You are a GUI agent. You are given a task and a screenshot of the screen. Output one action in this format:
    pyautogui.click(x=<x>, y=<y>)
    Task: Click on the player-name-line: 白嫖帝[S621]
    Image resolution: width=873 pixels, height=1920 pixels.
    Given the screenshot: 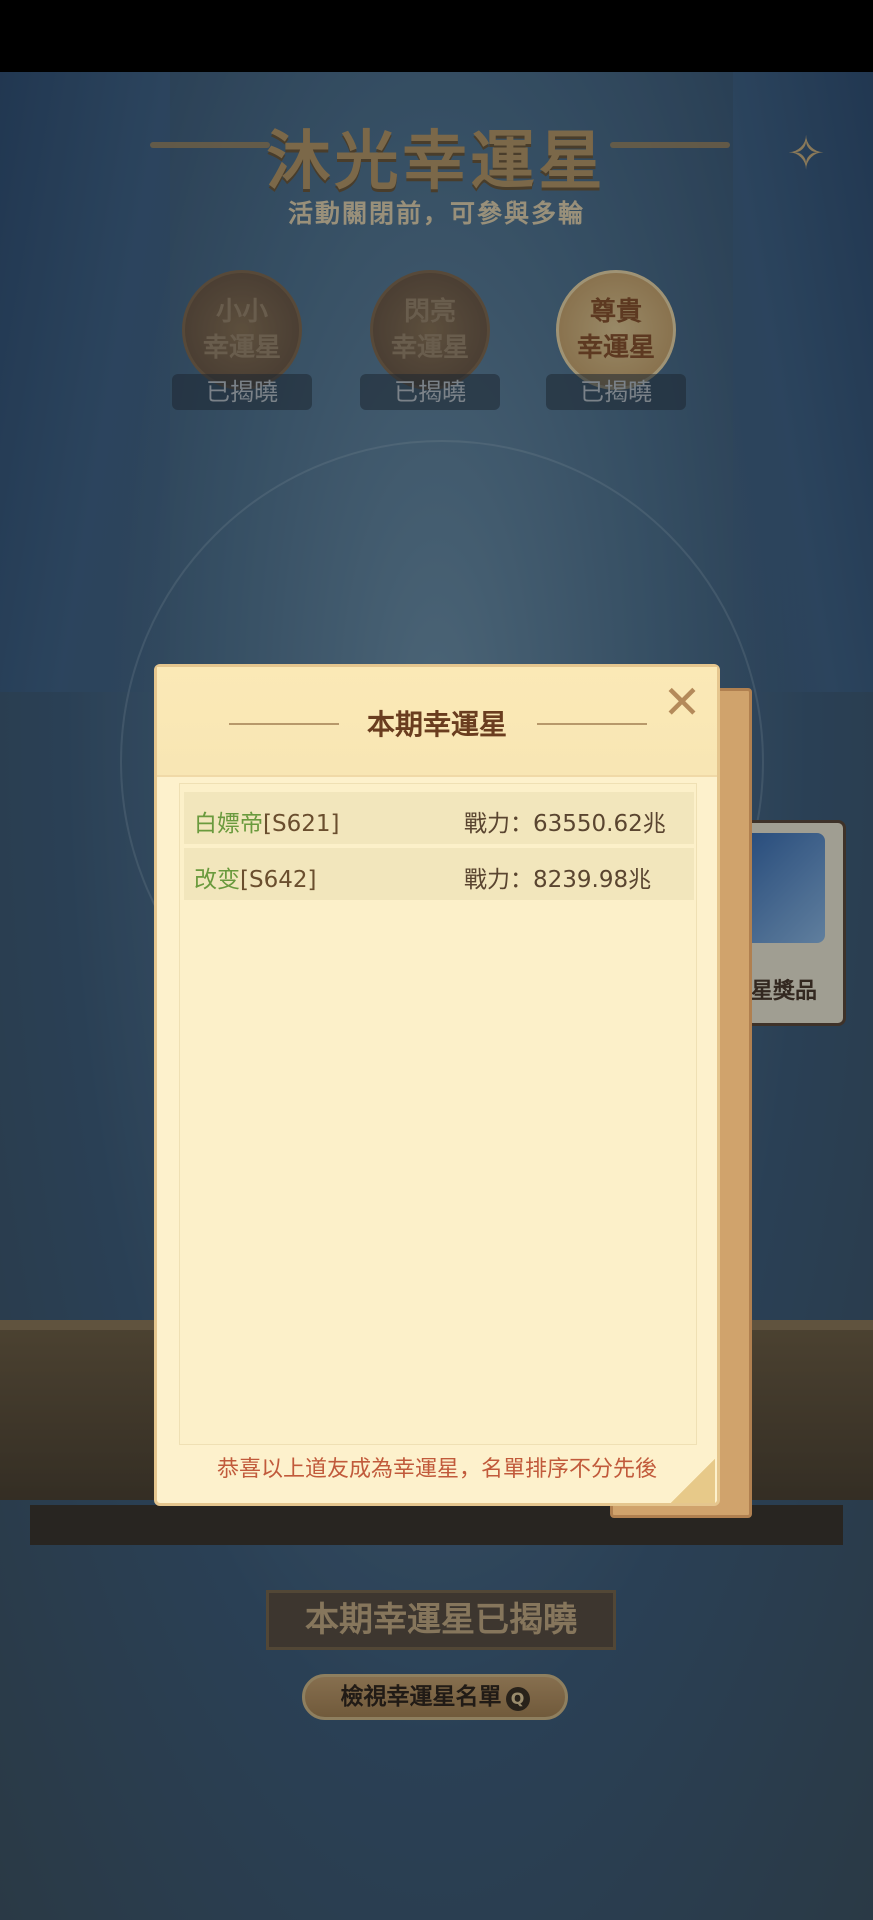 What is the action you would take?
    pyautogui.click(x=266, y=821)
    